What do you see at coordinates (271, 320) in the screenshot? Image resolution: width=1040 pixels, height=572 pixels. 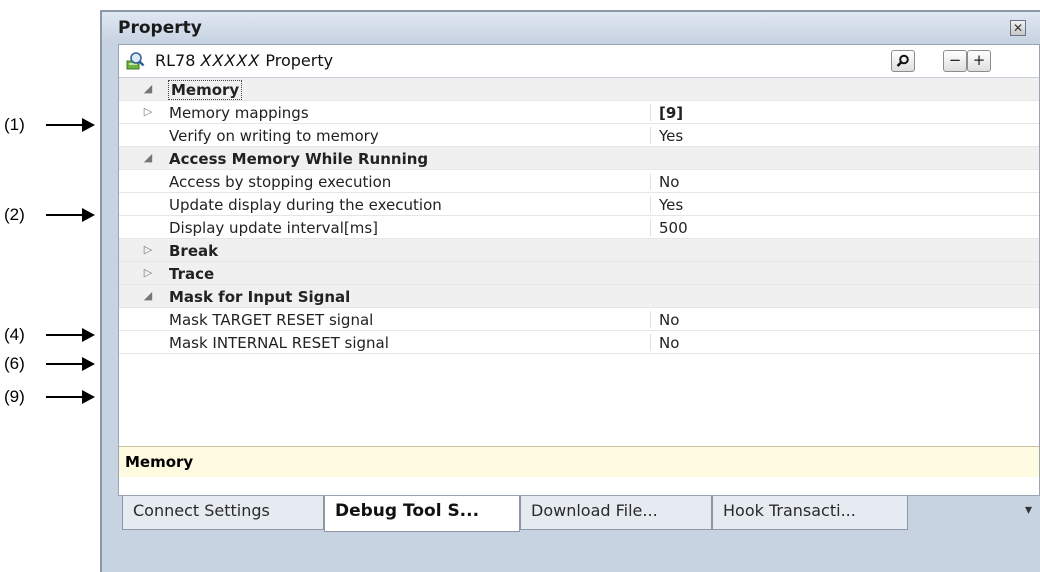 I see `property-name: Mask TARGET RESET signal` at bounding box center [271, 320].